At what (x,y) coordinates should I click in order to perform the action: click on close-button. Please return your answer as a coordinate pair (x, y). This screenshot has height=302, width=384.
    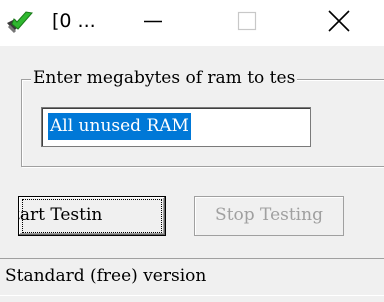
    Looking at the image, I should click on (339, 23).